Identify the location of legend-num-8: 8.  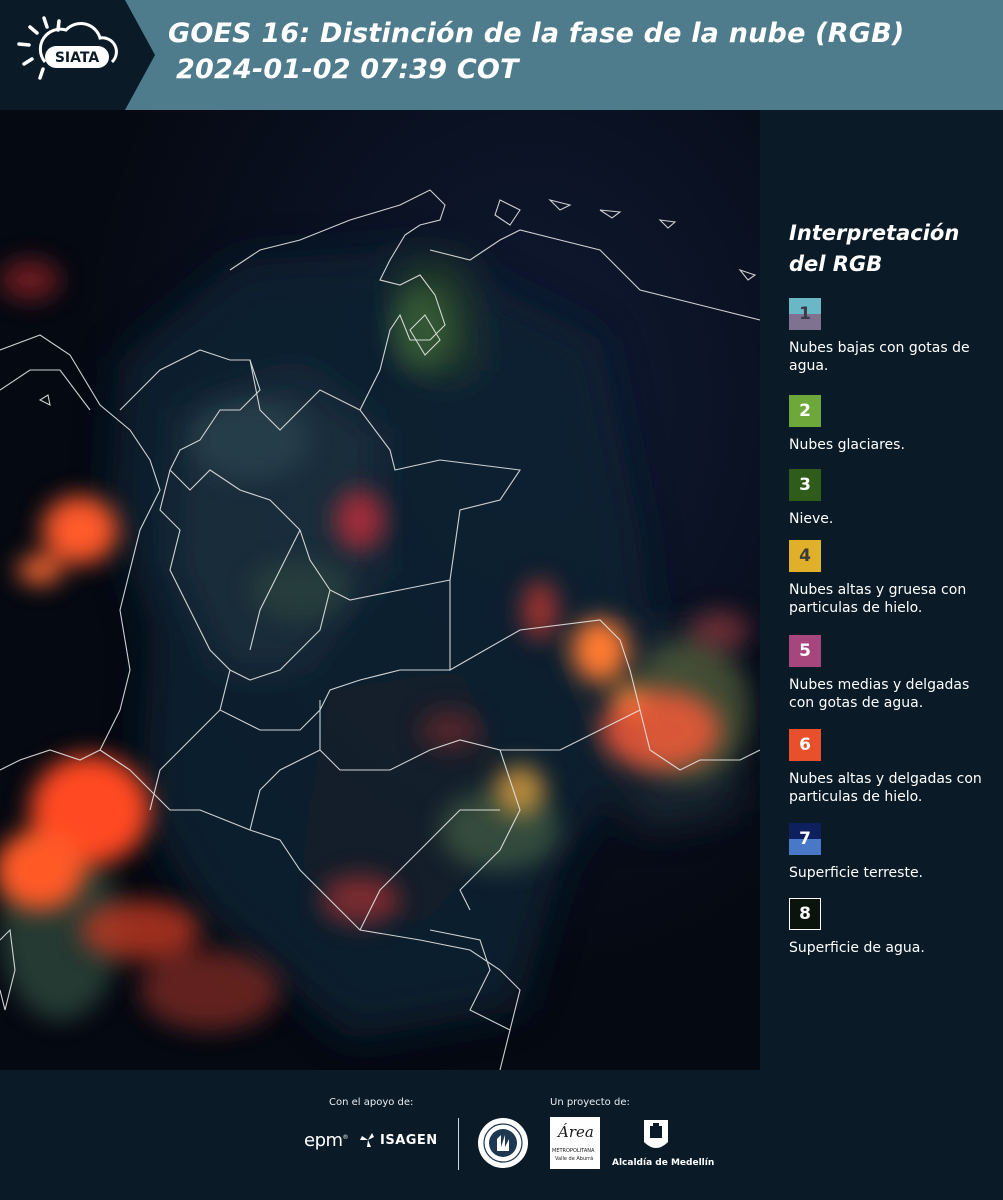
(805, 914).